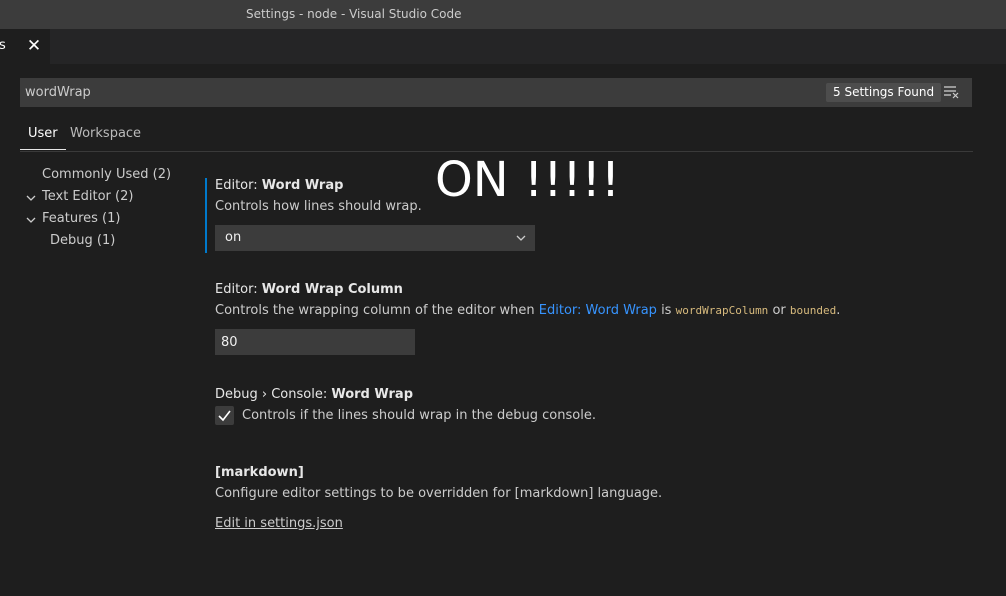 Image resolution: width=1006 pixels, height=596 pixels. Describe the element at coordinates (354, 14) in the screenshot. I see `window-title: Settings - node - Visual Studio Code` at that location.